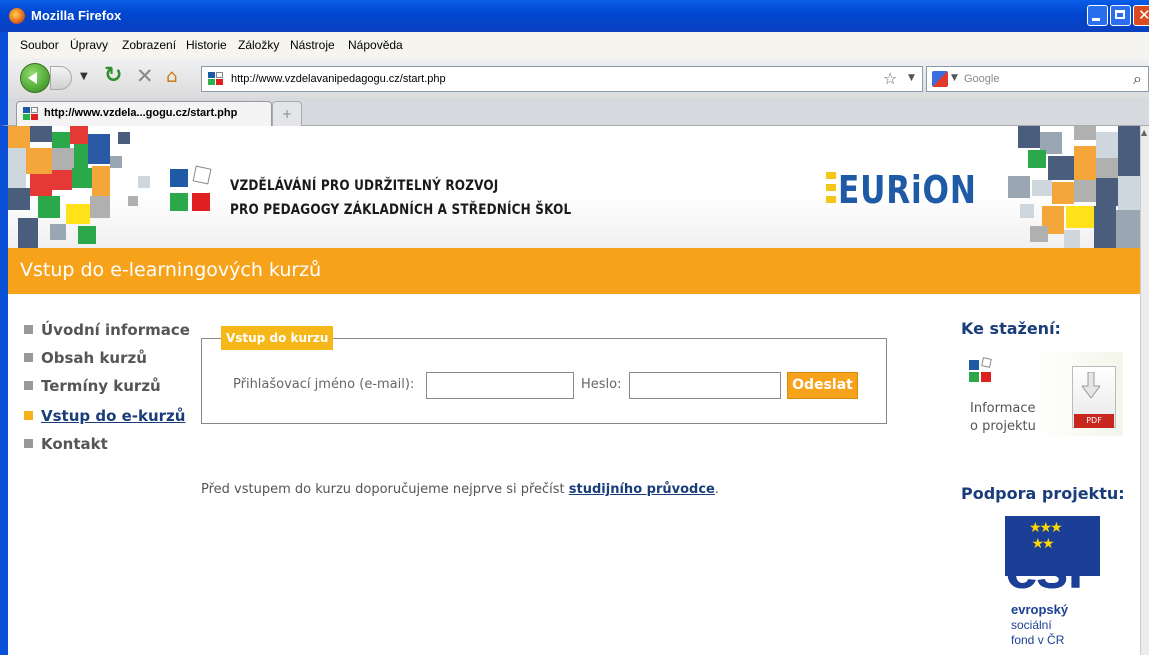 This screenshot has height=655, width=1149. Describe the element at coordinates (954, 78) in the screenshot. I see `search-engine-dropdown-icon: ▼` at that location.